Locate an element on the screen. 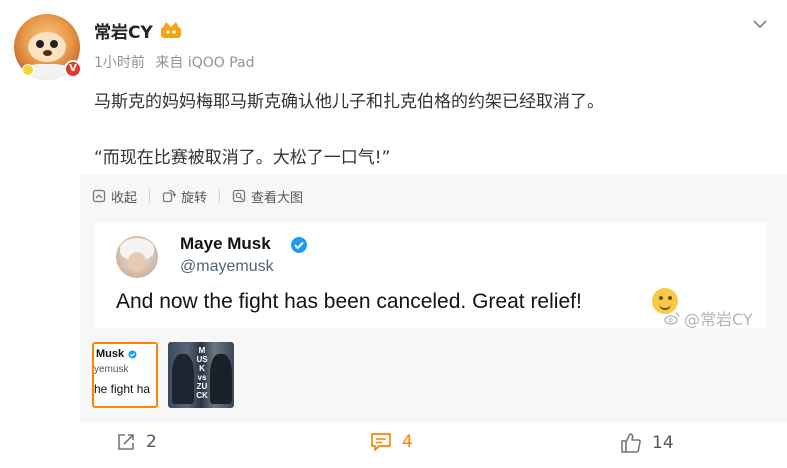 Image resolution: width=787 pixels, height=468 pixels. like-count: 14 is located at coordinates (663, 443).